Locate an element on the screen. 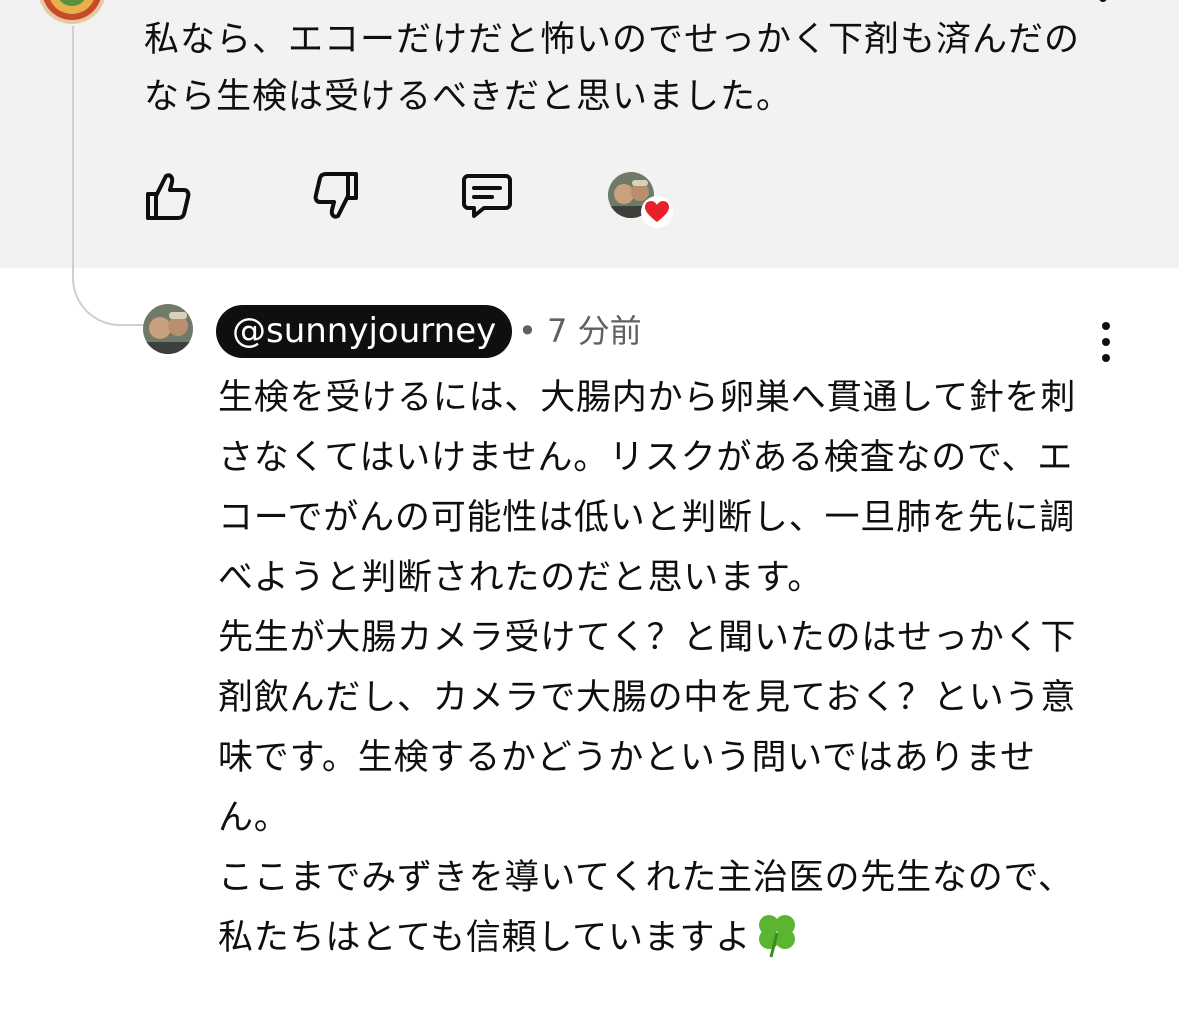  creator-heart-badge is located at coordinates (640, 200).